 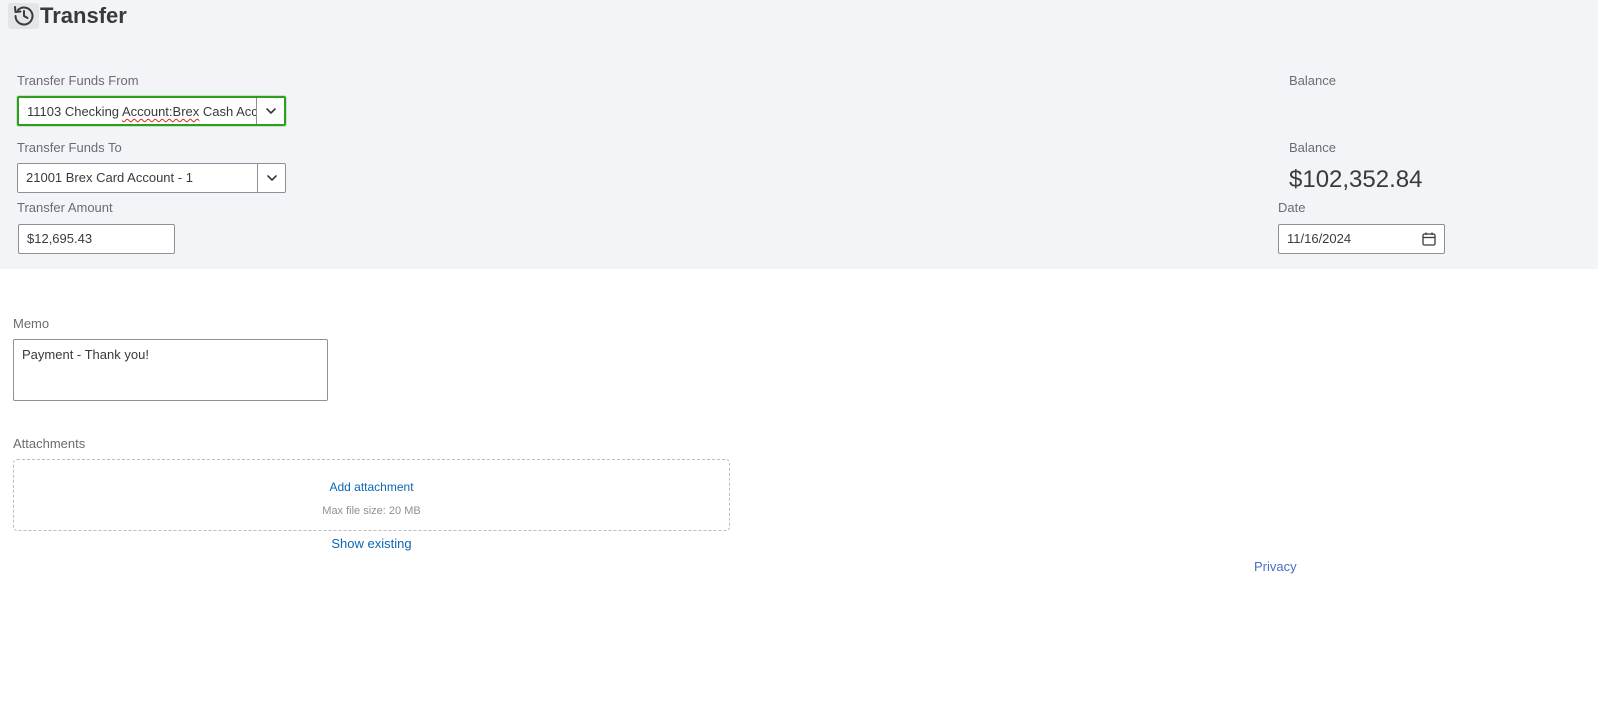 I want to click on privacy-link: Privacy, so click(x=1275, y=566).